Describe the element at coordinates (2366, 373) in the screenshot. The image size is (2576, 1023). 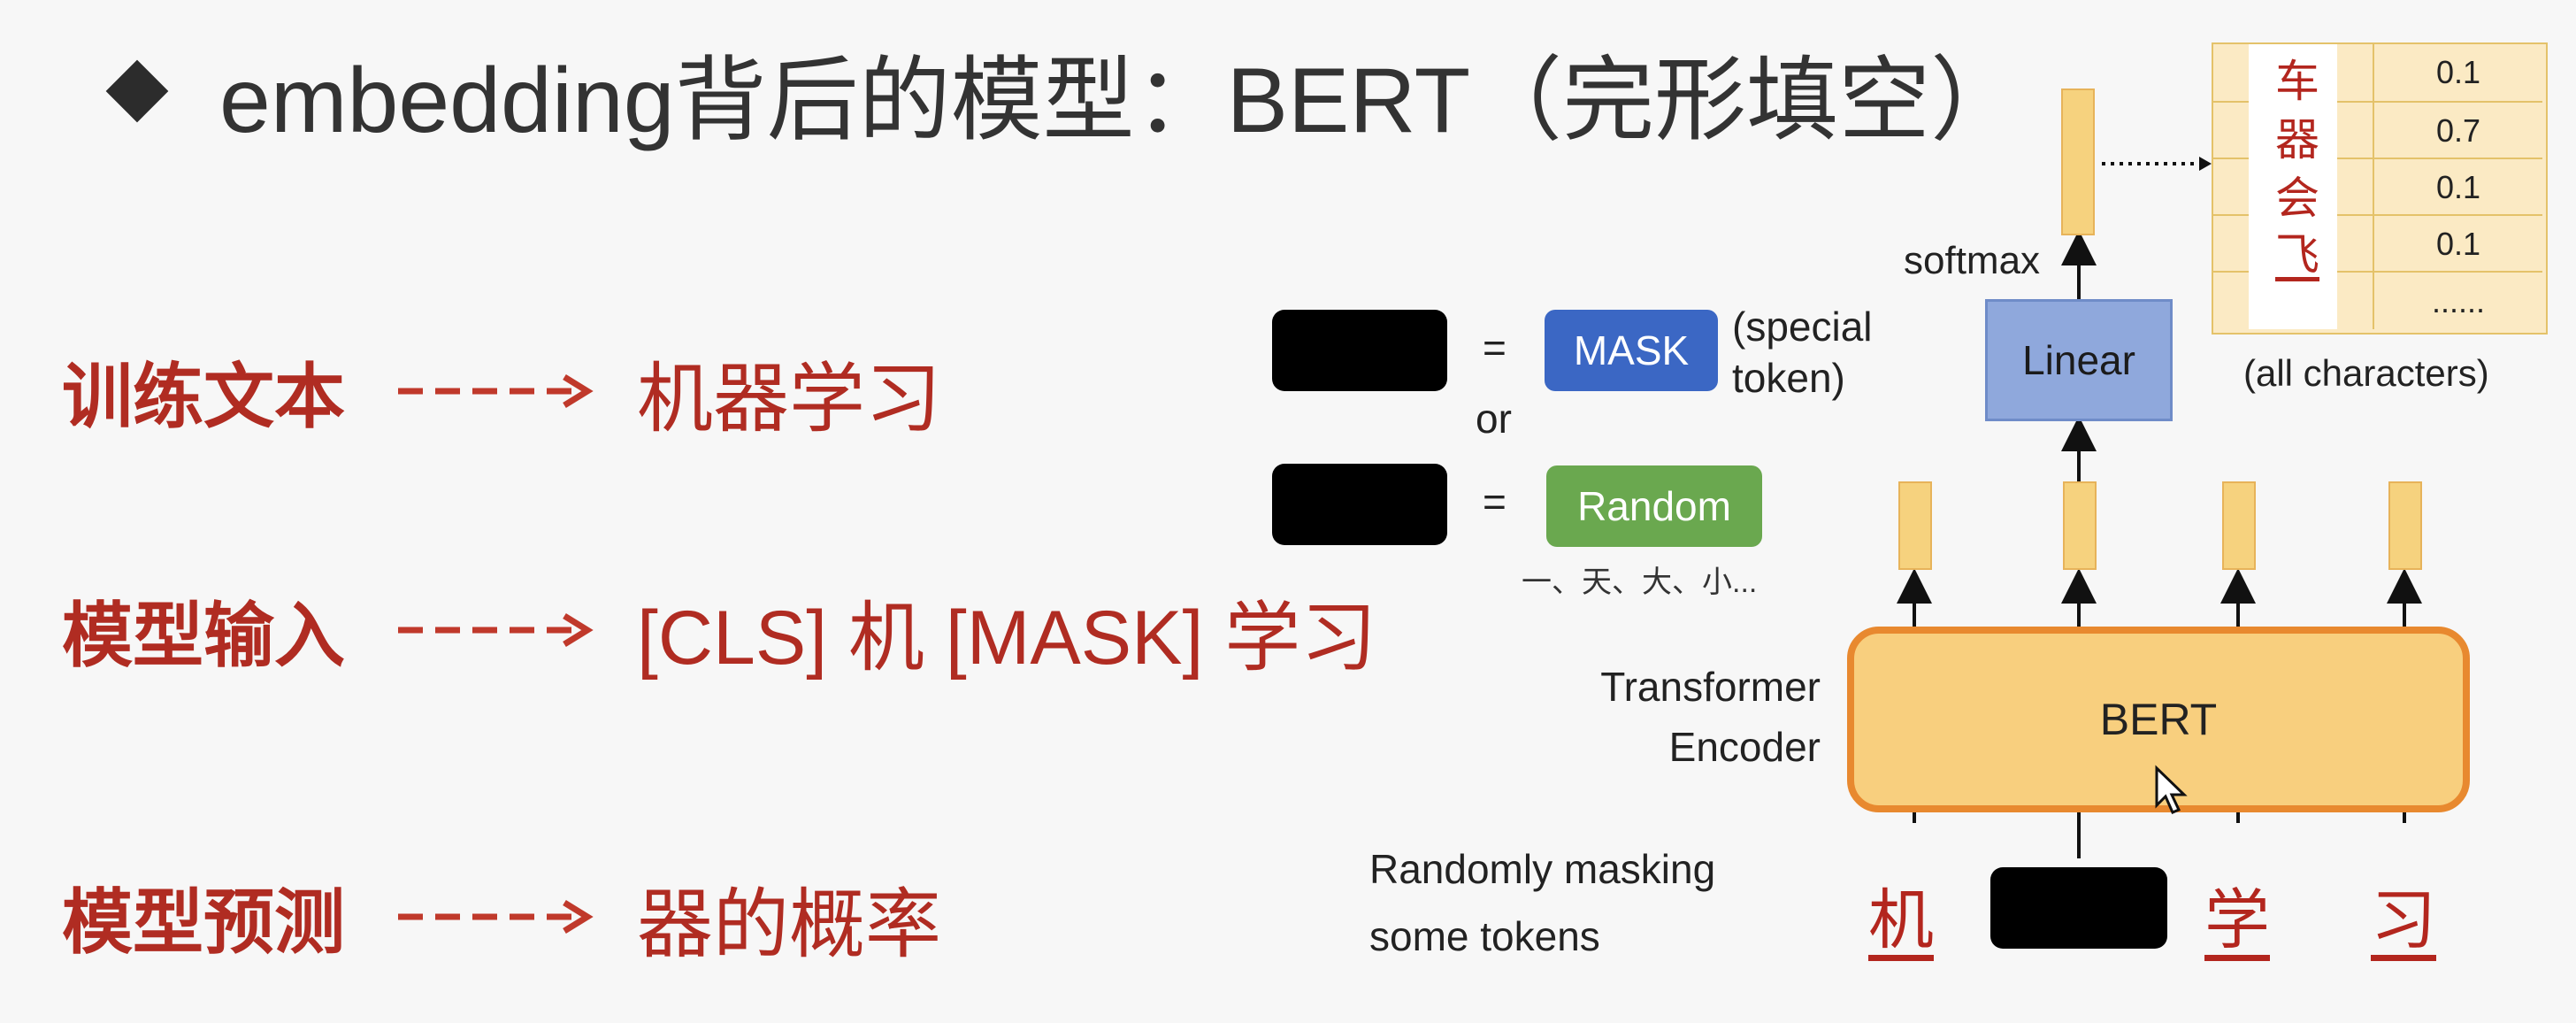
I see `all-characters-label: (all characters)` at that location.